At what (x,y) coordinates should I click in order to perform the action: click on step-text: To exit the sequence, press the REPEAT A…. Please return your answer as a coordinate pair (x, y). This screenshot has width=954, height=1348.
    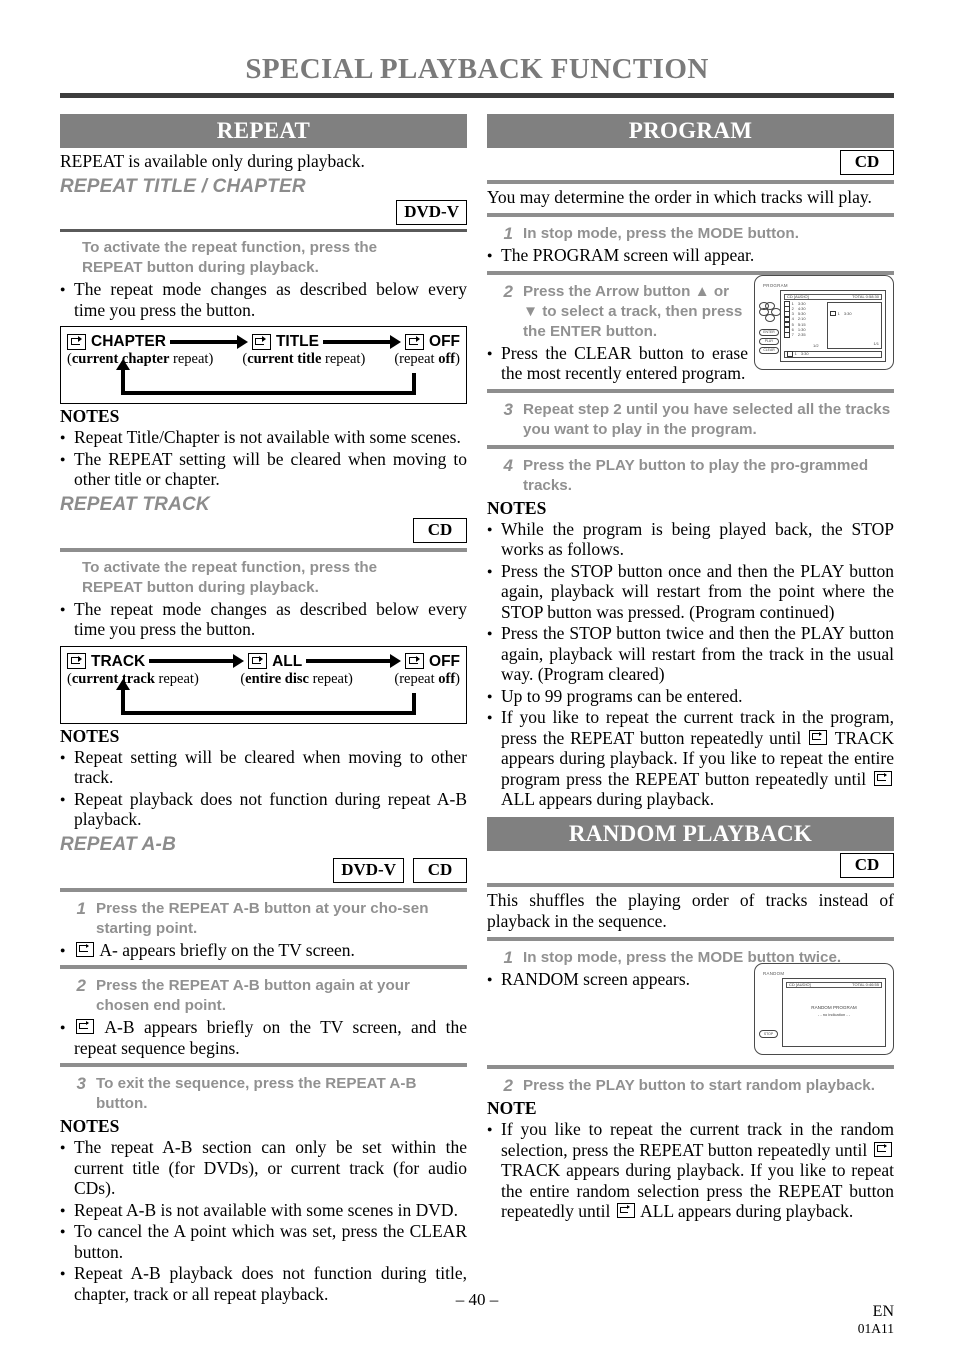
    Looking at the image, I should click on (256, 1093).